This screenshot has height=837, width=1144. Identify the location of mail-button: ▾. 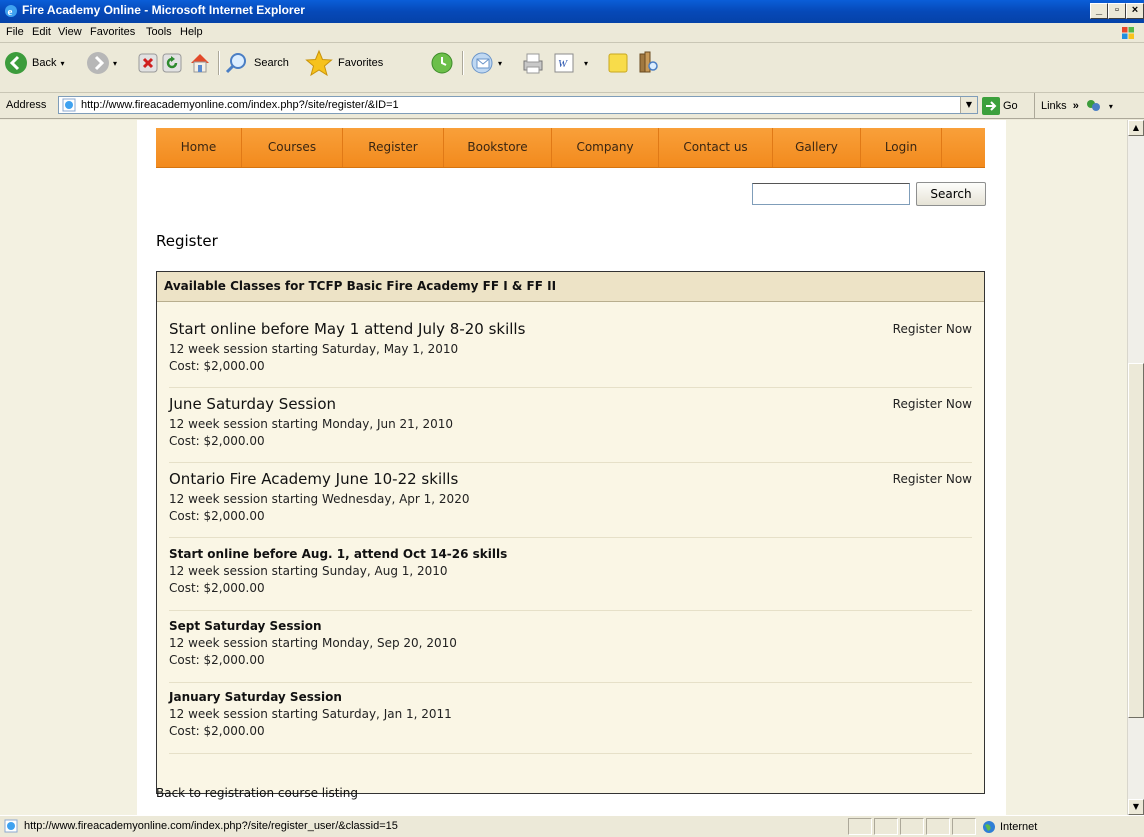
(486, 63).